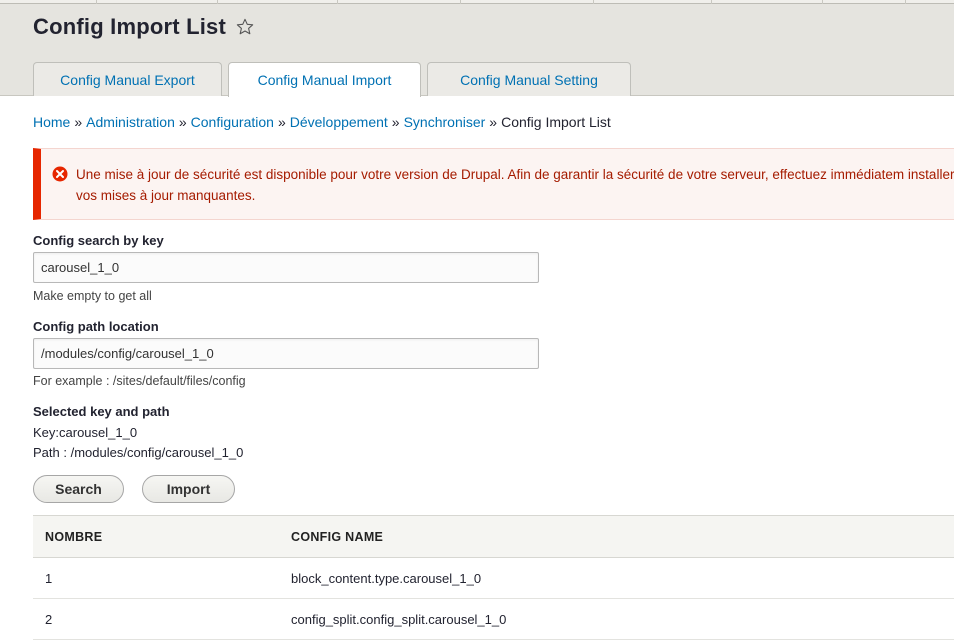 The image size is (954, 640). Describe the element at coordinates (156, 536) in the screenshot. I see `column-header-nombre: NOMBRE` at that location.